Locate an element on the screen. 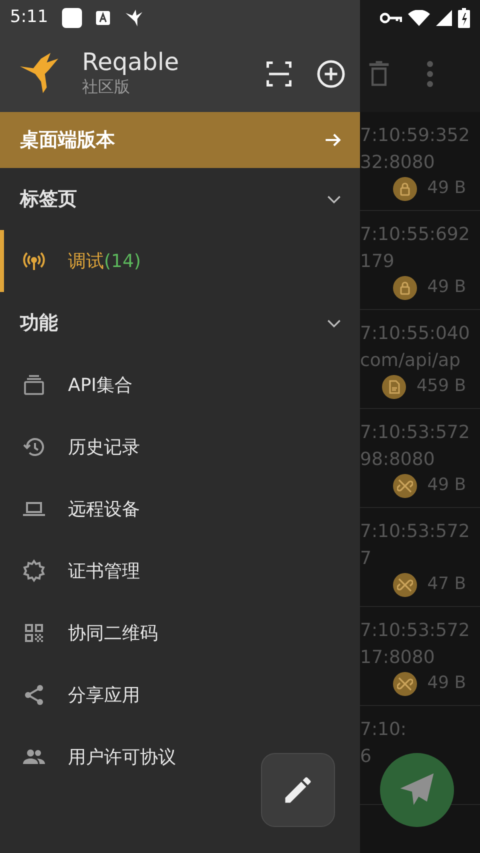 Image resolution: width=480 pixels, height=853 pixels. signal-icon is located at coordinates (444, 18).